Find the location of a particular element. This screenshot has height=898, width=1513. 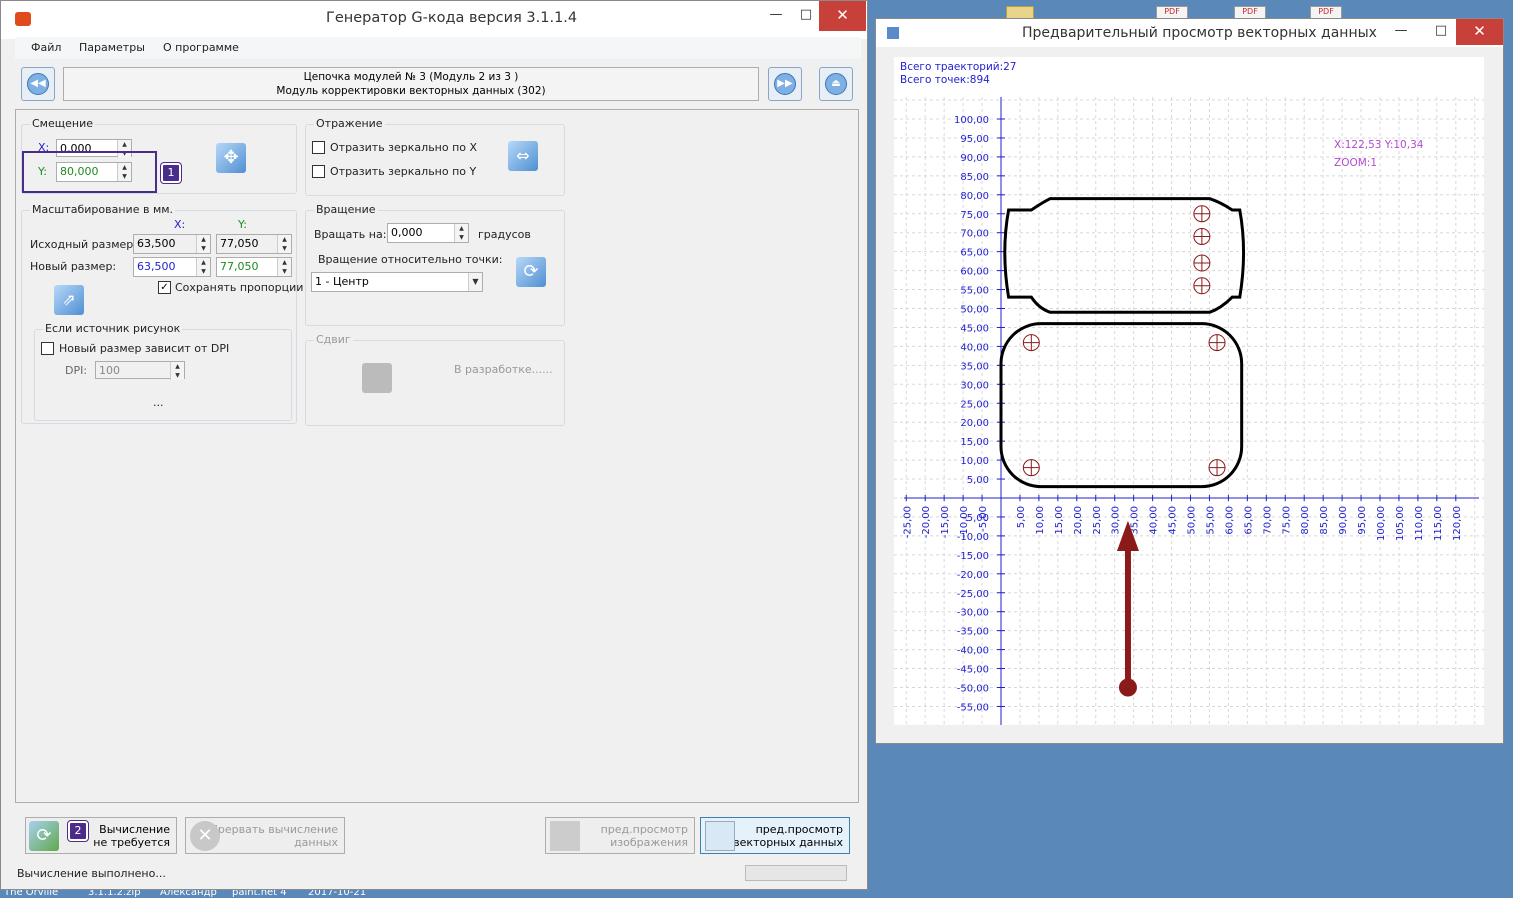

new-y-input: 77,050 ▲ ▼ is located at coordinates (254, 267).